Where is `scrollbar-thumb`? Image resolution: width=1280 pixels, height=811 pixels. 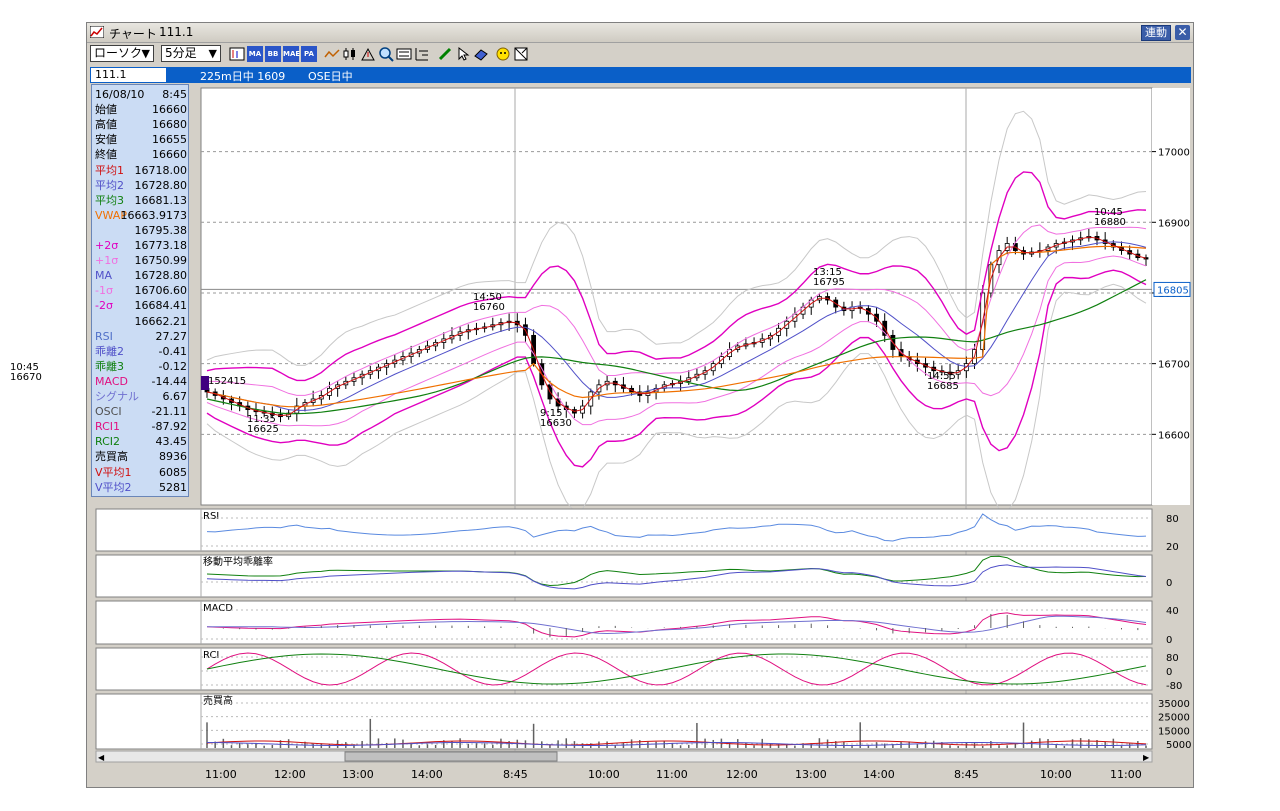 scrollbar-thumb is located at coordinates (451, 756).